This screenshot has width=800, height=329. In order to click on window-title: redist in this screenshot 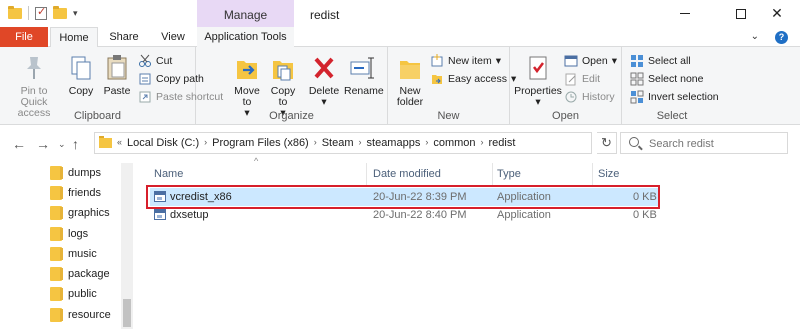, I will do `click(325, 15)`.